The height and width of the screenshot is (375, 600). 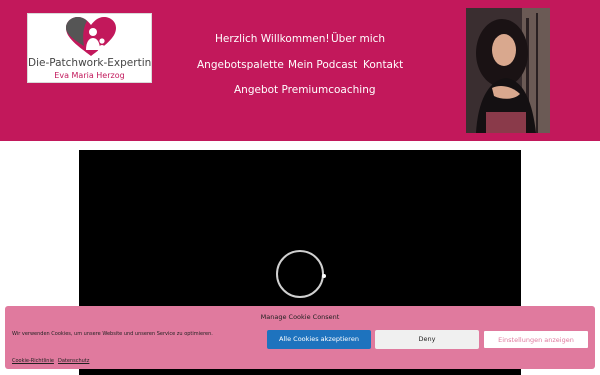 I want to click on privacy-link: Datenschutz, so click(x=73, y=361).